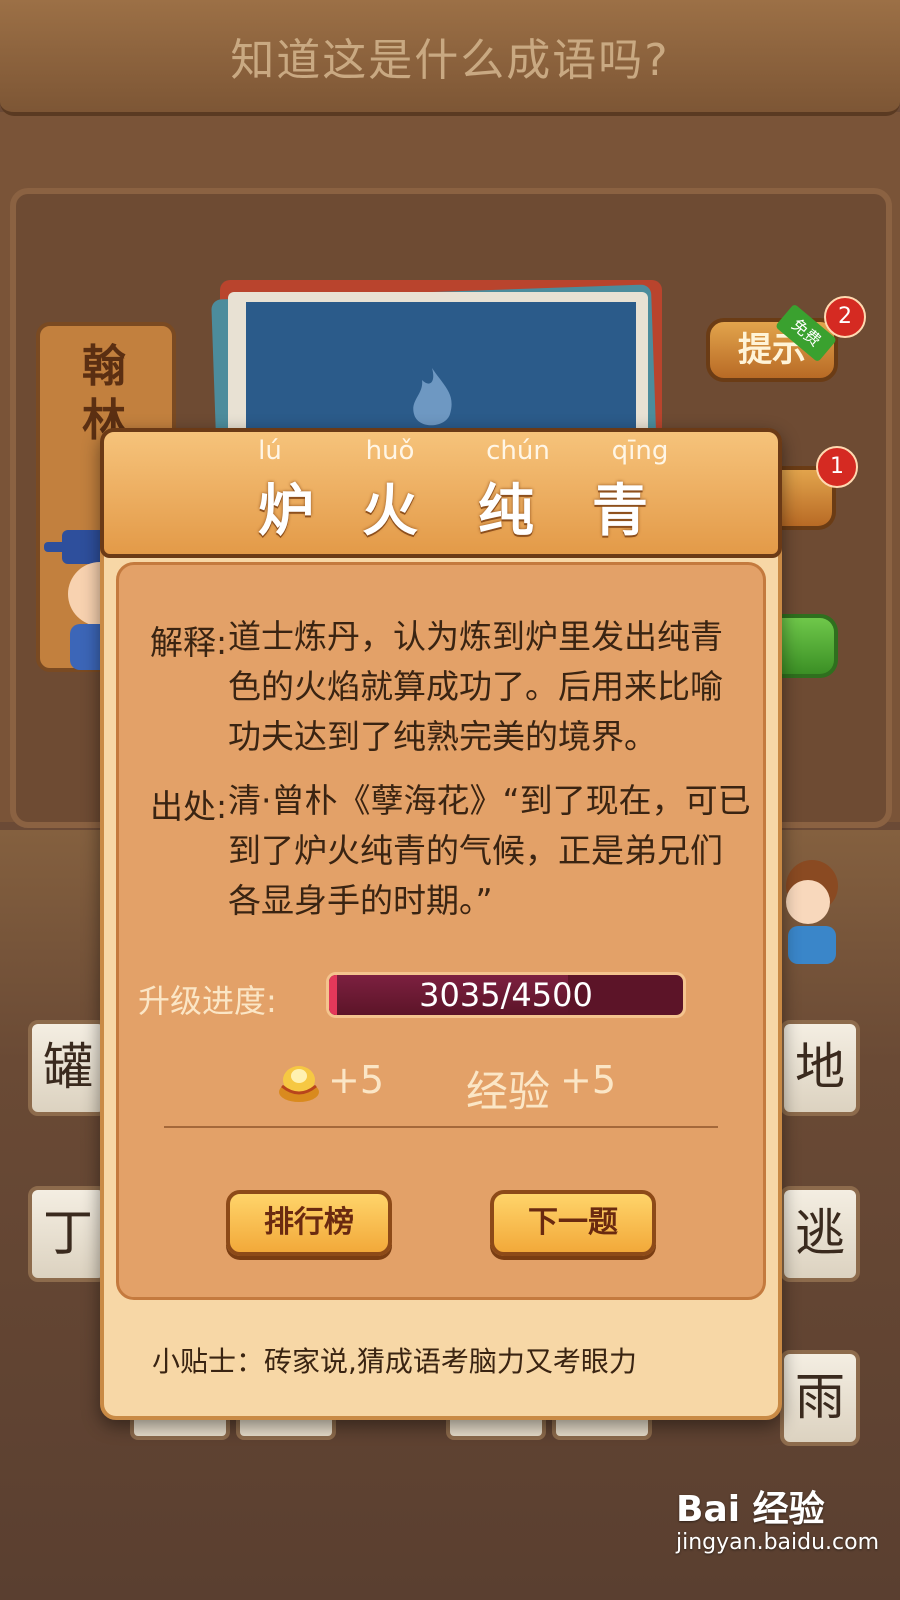 Image resolution: width=900 pixels, height=1600 pixels. Describe the element at coordinates (356, 1080) in the screenshot. I see `coin-reward: +5` at that location.